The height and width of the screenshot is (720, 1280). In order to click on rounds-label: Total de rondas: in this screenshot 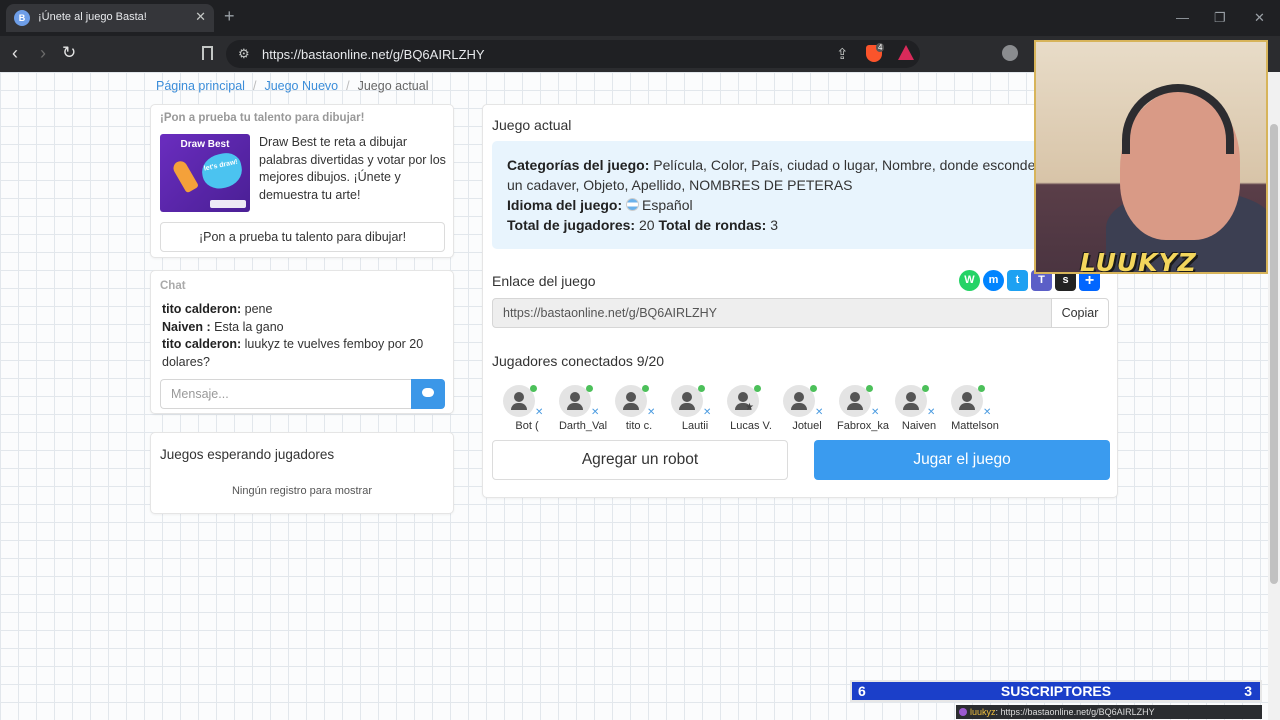, I will do `click(712, 225)`.